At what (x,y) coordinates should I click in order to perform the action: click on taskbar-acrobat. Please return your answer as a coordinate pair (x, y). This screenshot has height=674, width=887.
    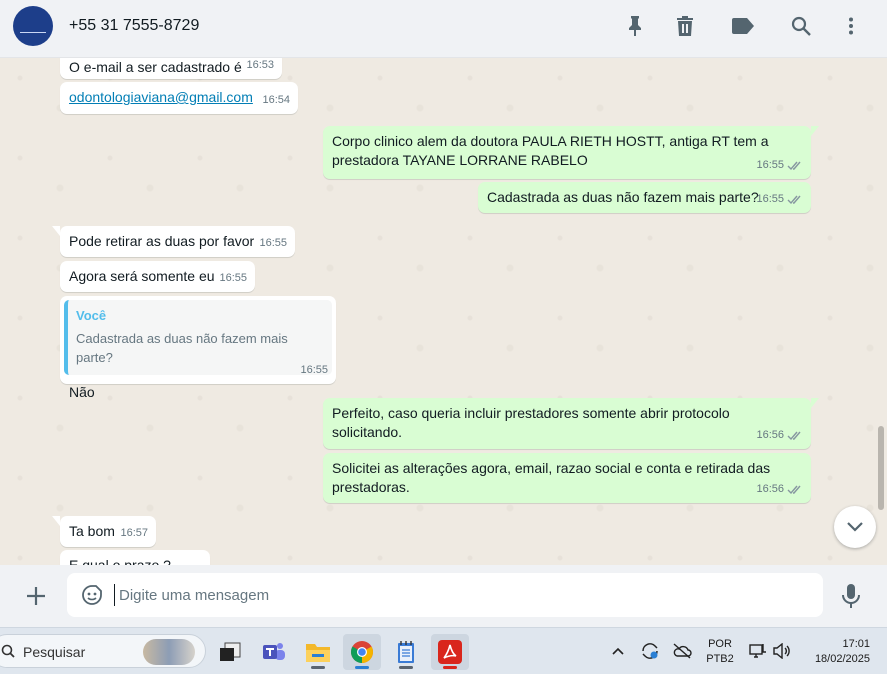
    Looking at the image, I should click on (450, 652).